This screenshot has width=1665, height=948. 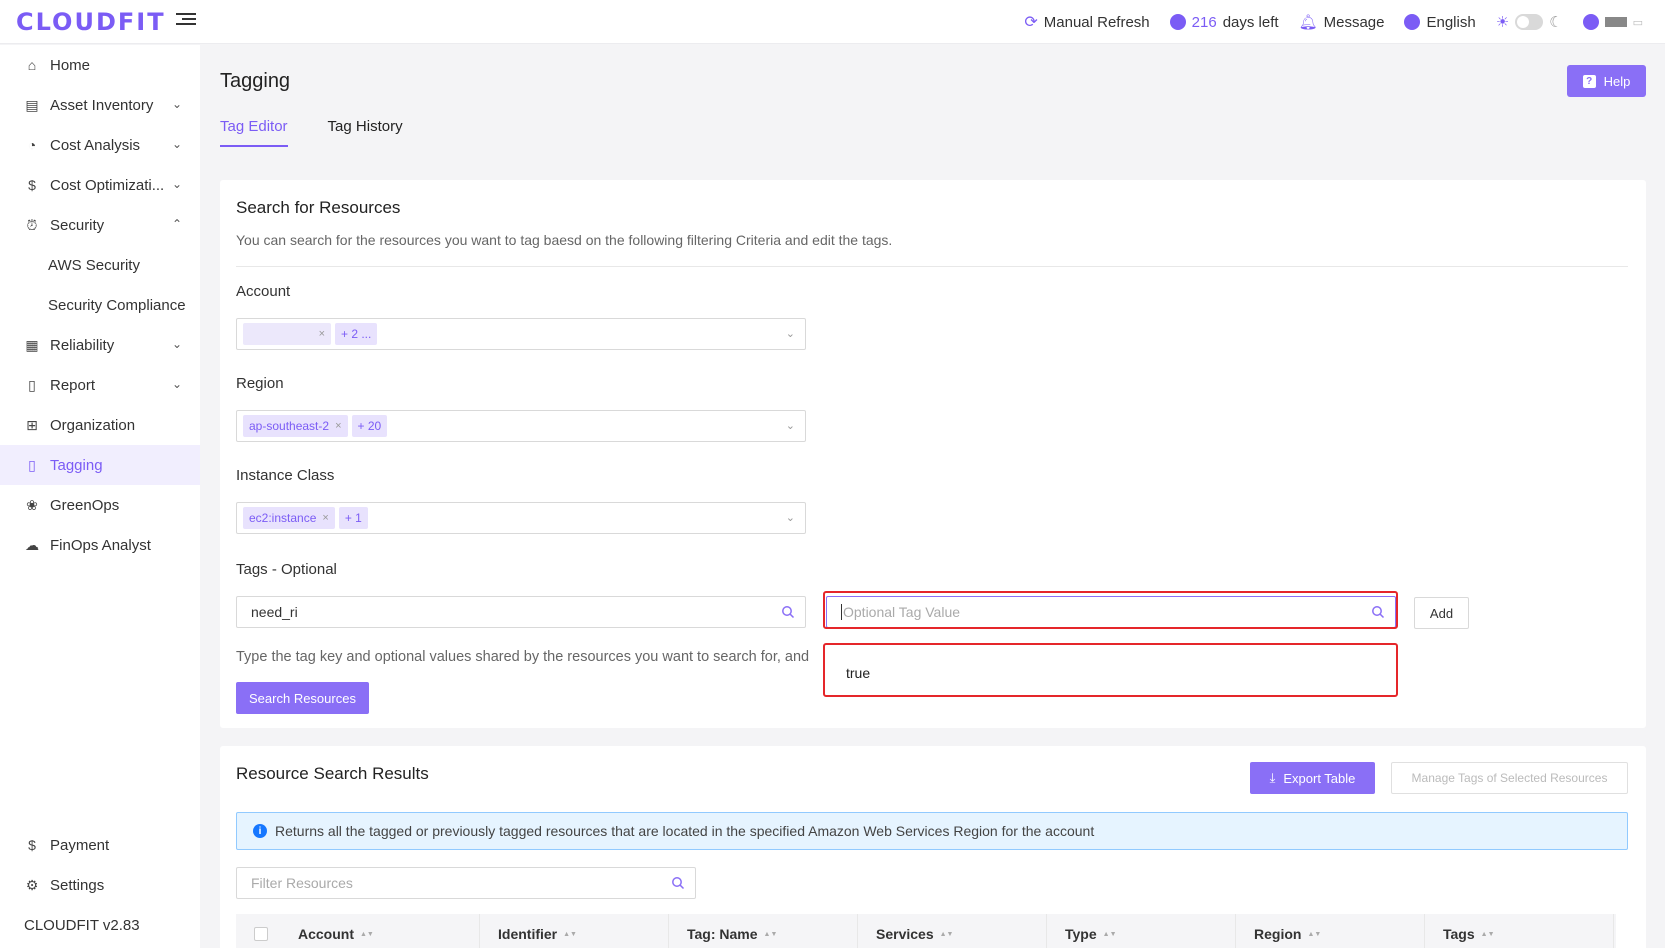 I want to click on alarm-icon: ⏰︎, so click(x=32, y=224).